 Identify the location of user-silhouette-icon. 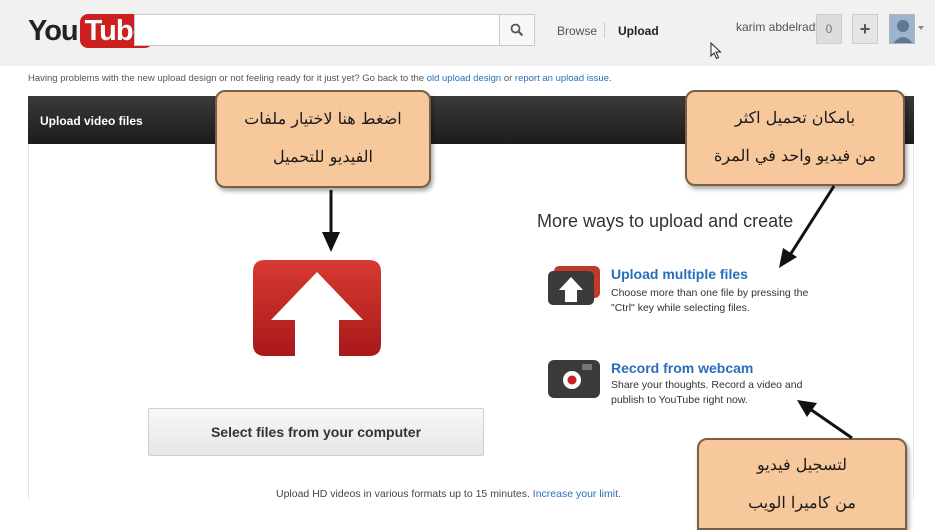
(902, 29).